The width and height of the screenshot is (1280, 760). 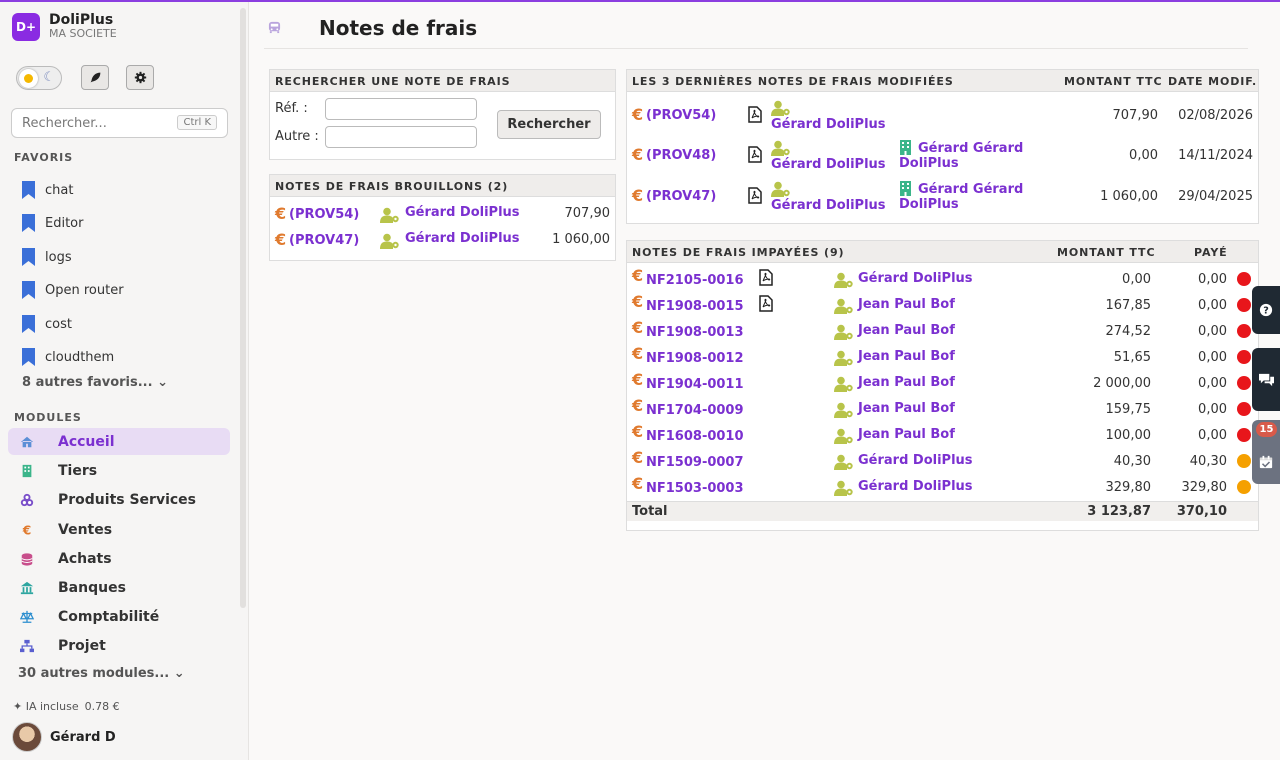 I want to click on unpaid-amount: 167,85, so click(x=1128, y=305).